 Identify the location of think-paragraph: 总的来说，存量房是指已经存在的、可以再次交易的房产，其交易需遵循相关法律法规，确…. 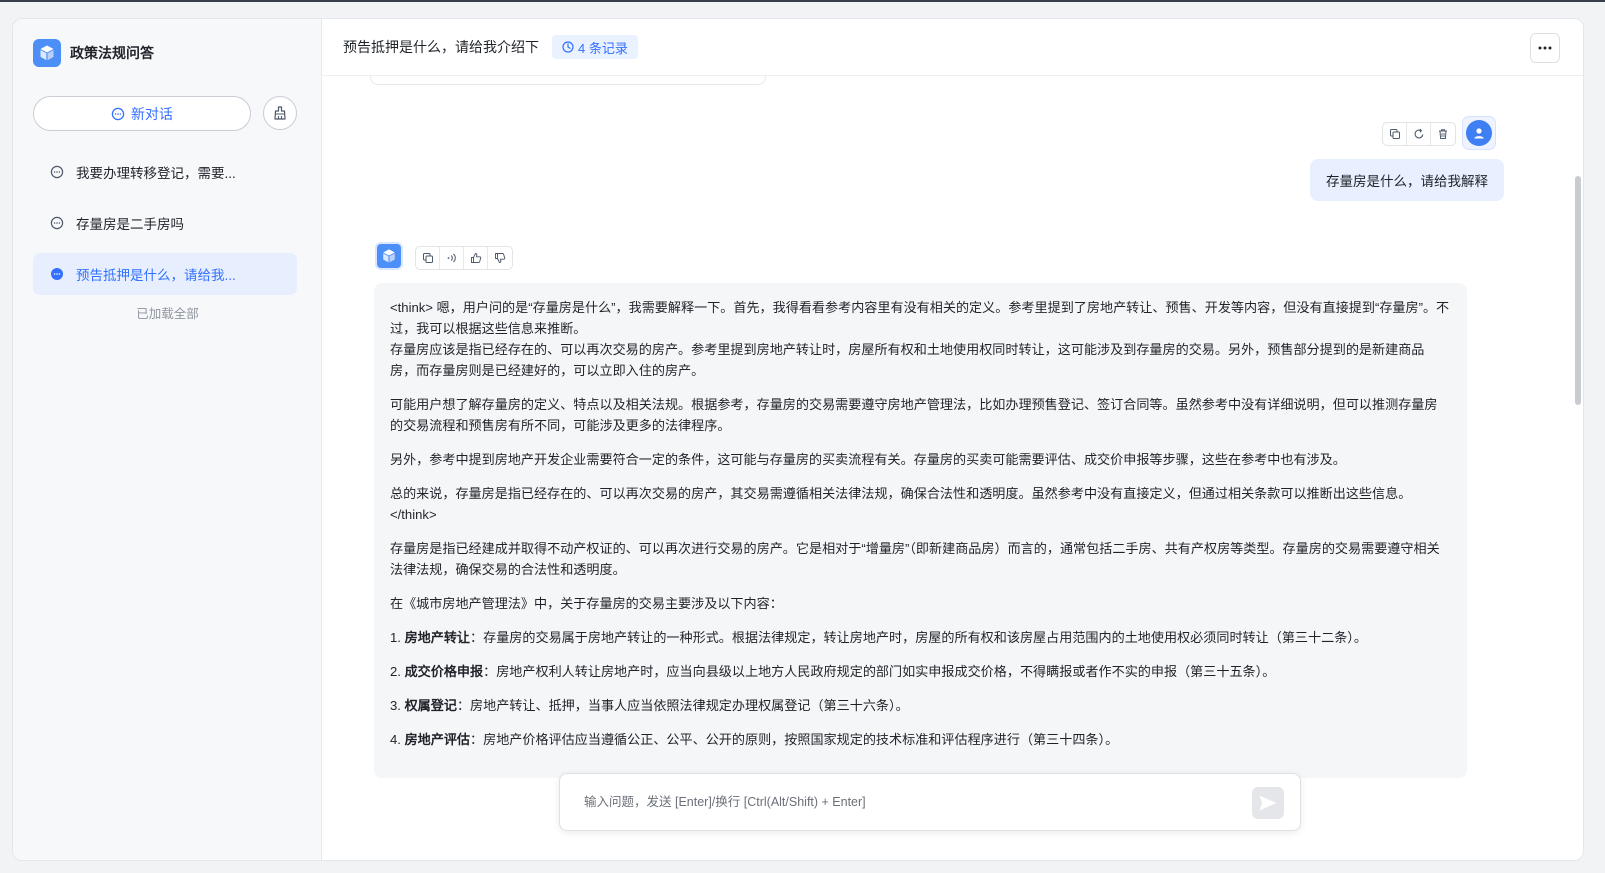
(901, 493).